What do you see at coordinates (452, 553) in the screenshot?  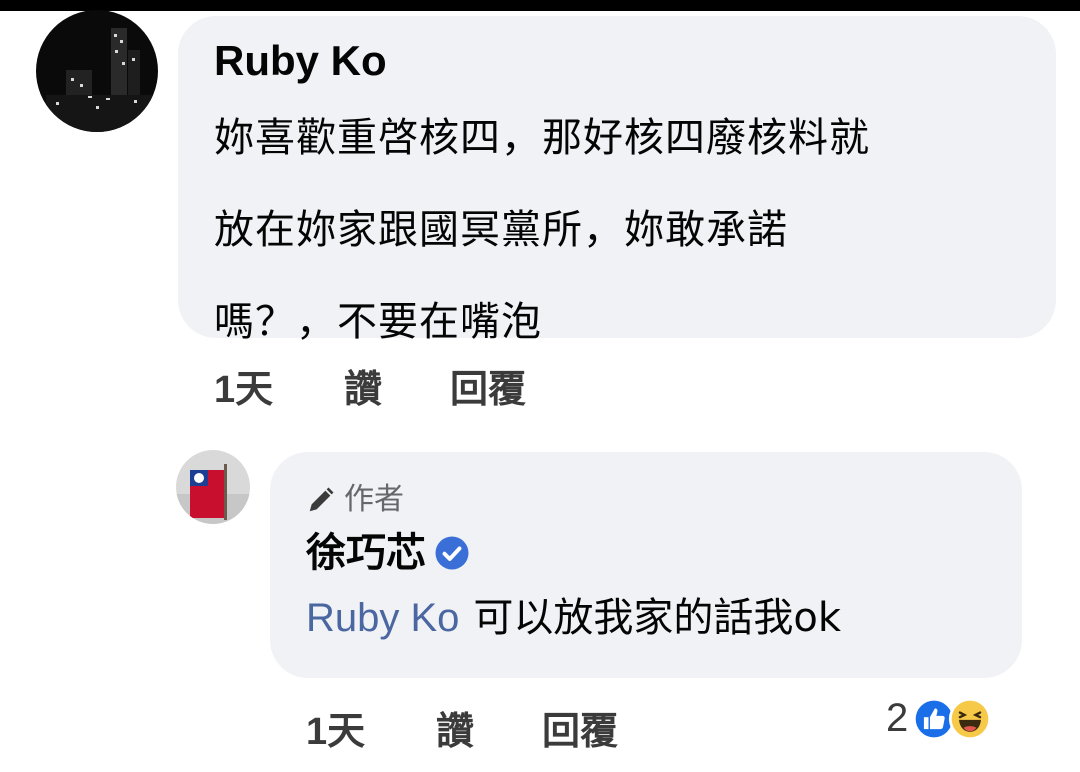 I see `verified-badge-icon` at bounding box center [452, 553].